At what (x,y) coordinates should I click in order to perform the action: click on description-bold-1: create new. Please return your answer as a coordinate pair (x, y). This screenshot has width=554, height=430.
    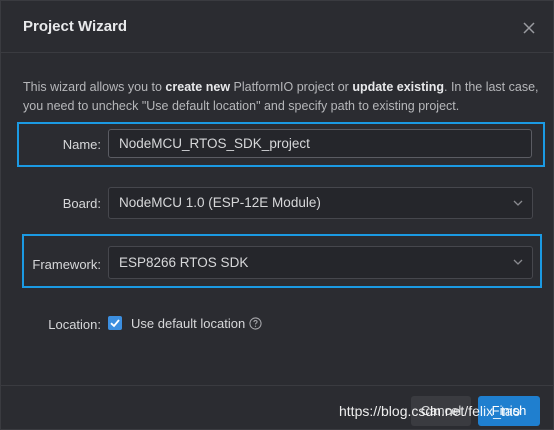
    Looking at the image, I should click on (198, 87).